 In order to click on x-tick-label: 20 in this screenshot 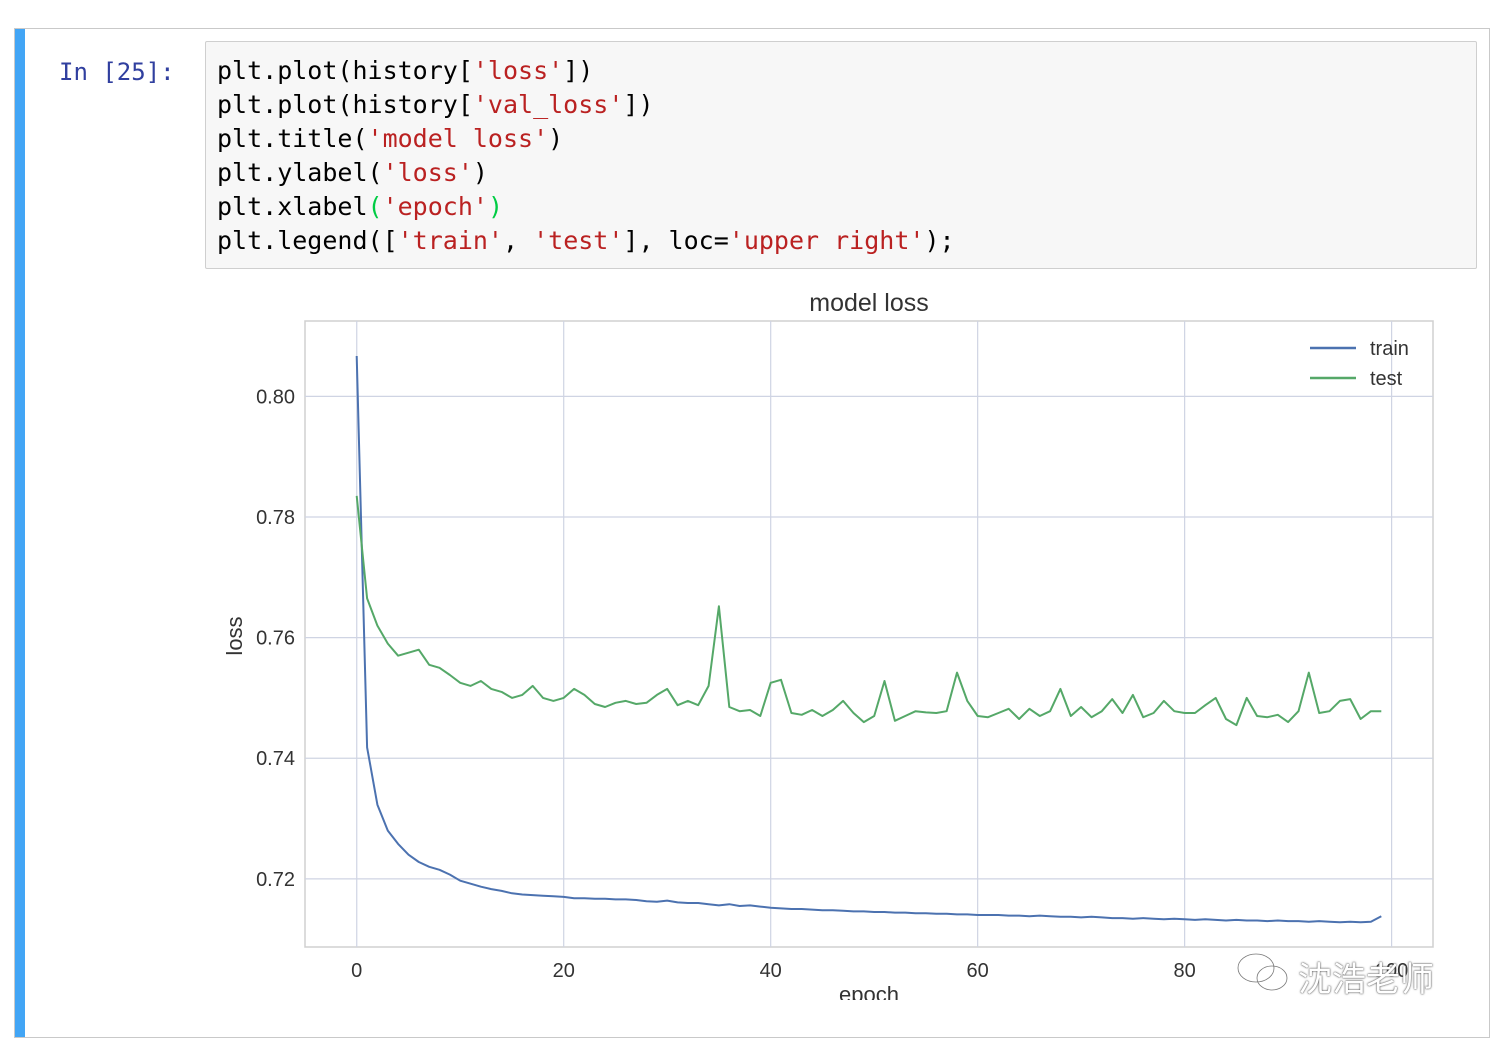, I will do `click(564, 971)`.